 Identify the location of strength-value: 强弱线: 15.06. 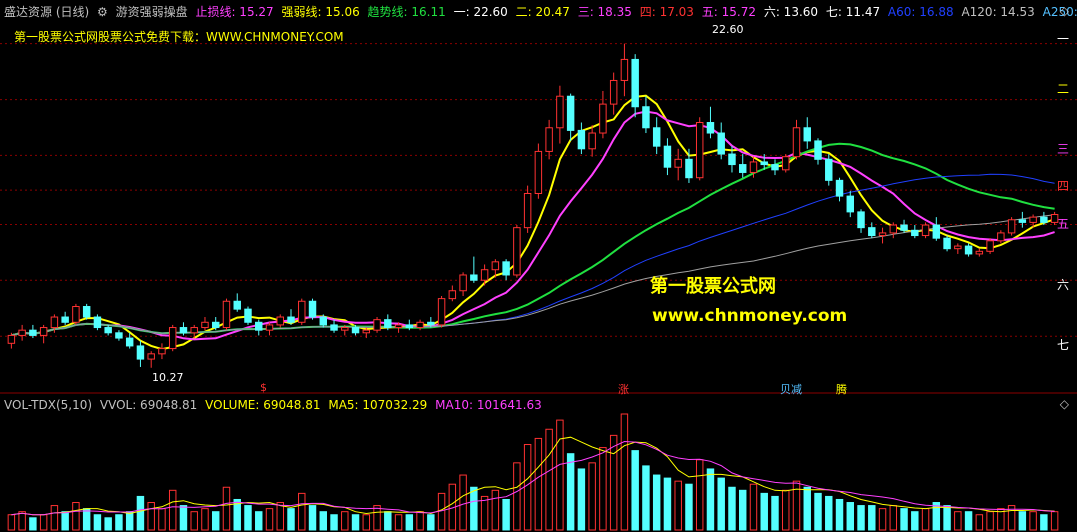
(320, 12).